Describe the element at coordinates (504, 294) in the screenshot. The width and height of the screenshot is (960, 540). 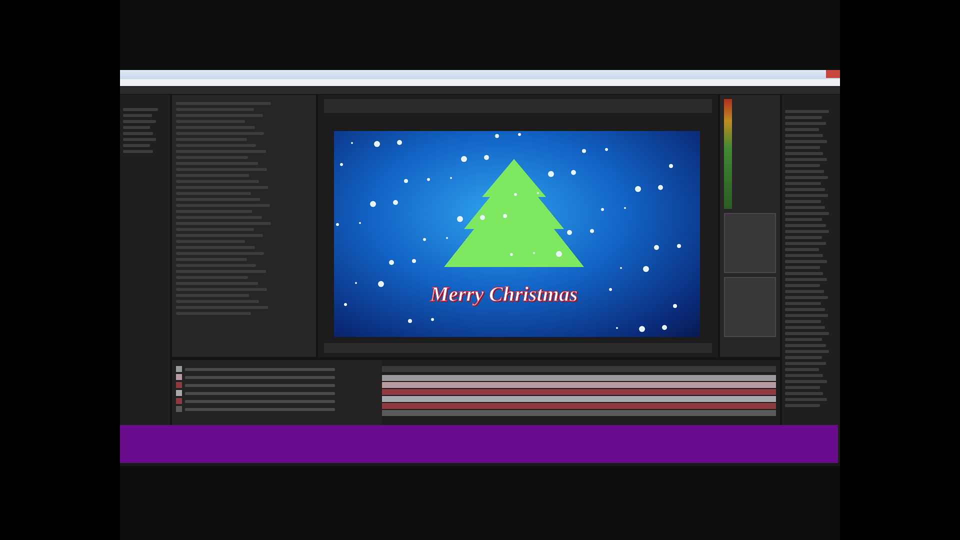
I see `greeting-text: Merry Christmas` at that location.